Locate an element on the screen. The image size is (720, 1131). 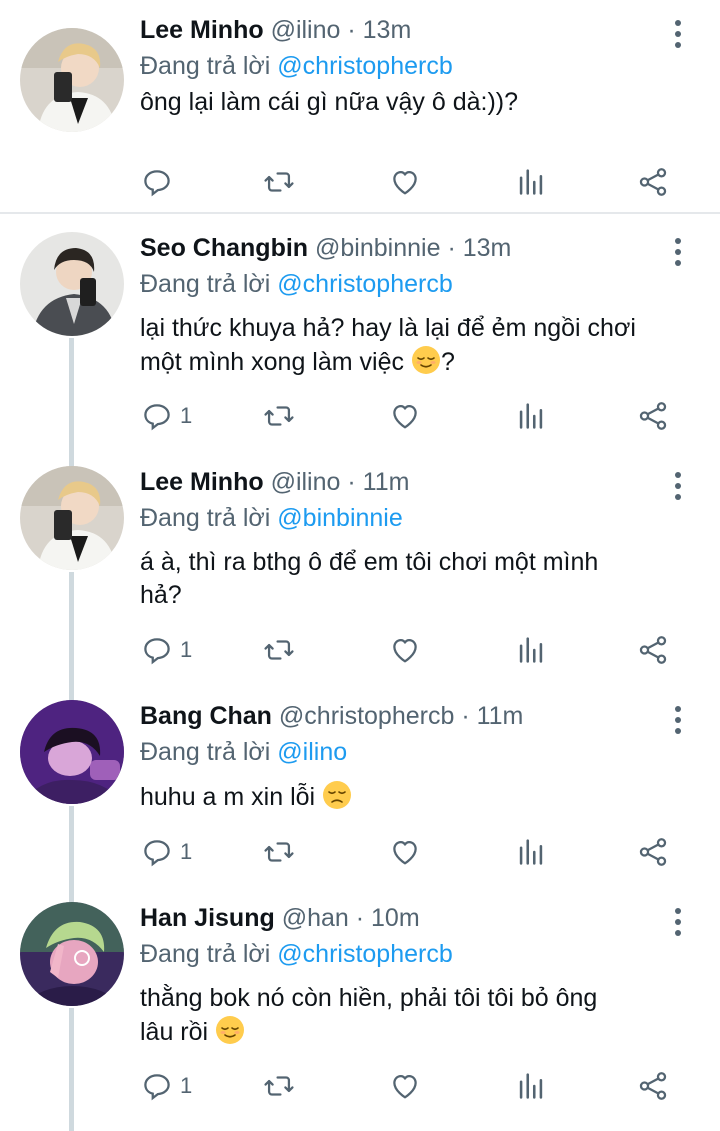
display-name: Bang Chan is located at coordinates (206, 716).